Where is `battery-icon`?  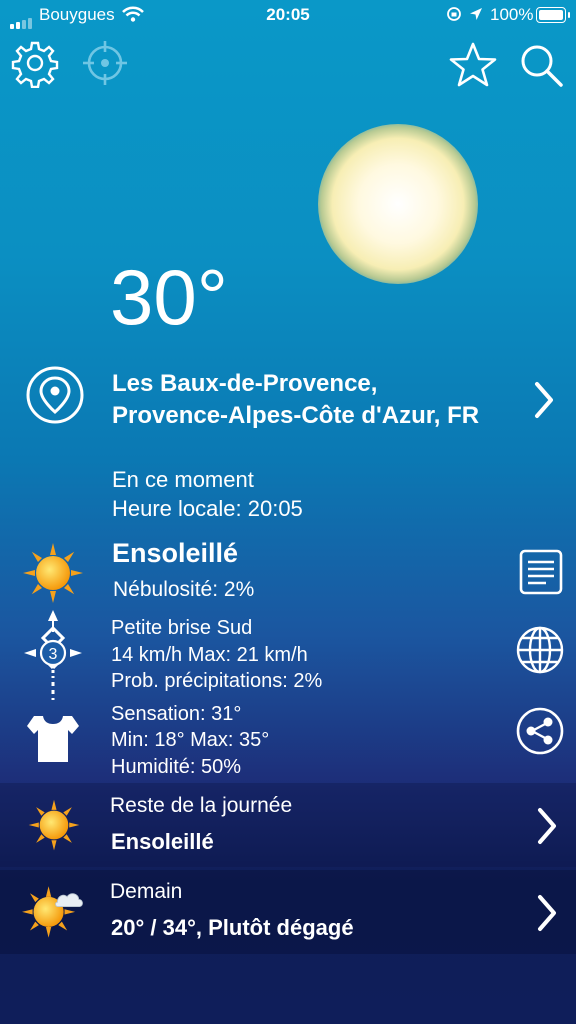 battery-icon is located at coordinates (553, 15).